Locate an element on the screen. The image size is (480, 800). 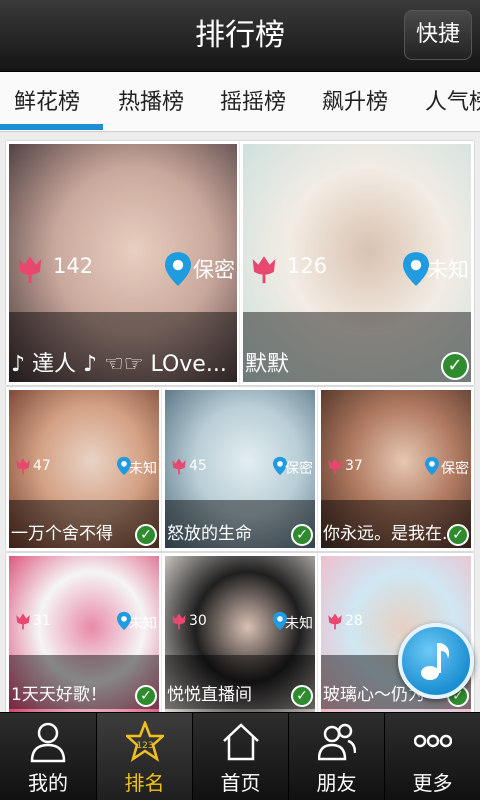
nav-mine: 我的 is located at coordinates (48, 756).